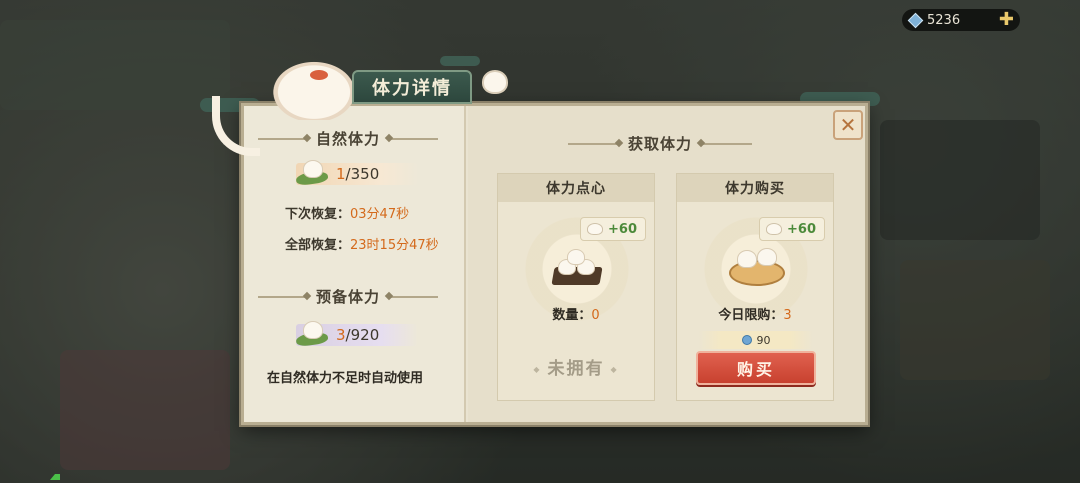 The image size is (1080, 483). What do you see at coordinates (318, 245) in the screenshot?
I see `full-recover-label: 全部恢复：` at bounding box center [318, 245].